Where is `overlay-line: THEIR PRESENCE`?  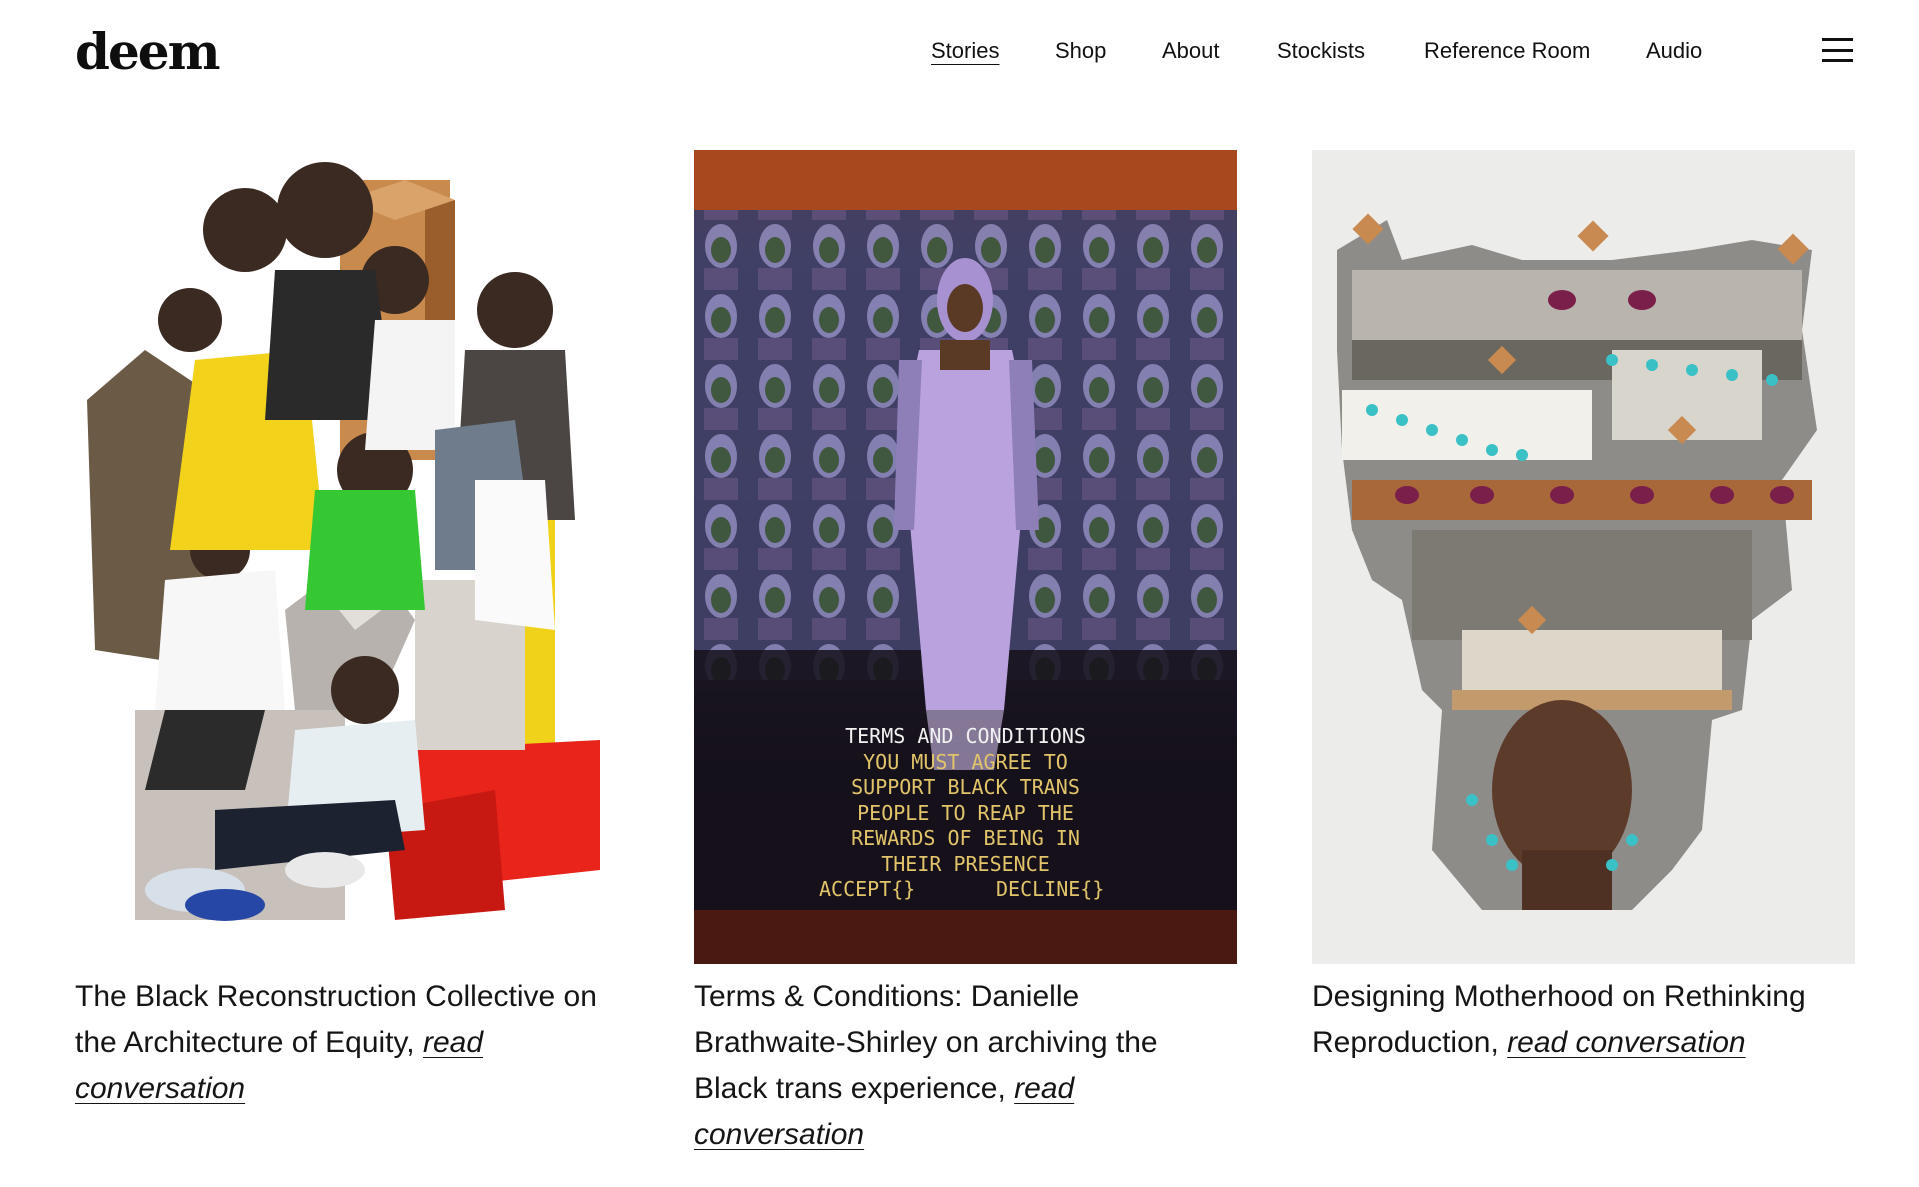
overlay-line: THEIR PRESENCE is located at coordinates (965, 863).